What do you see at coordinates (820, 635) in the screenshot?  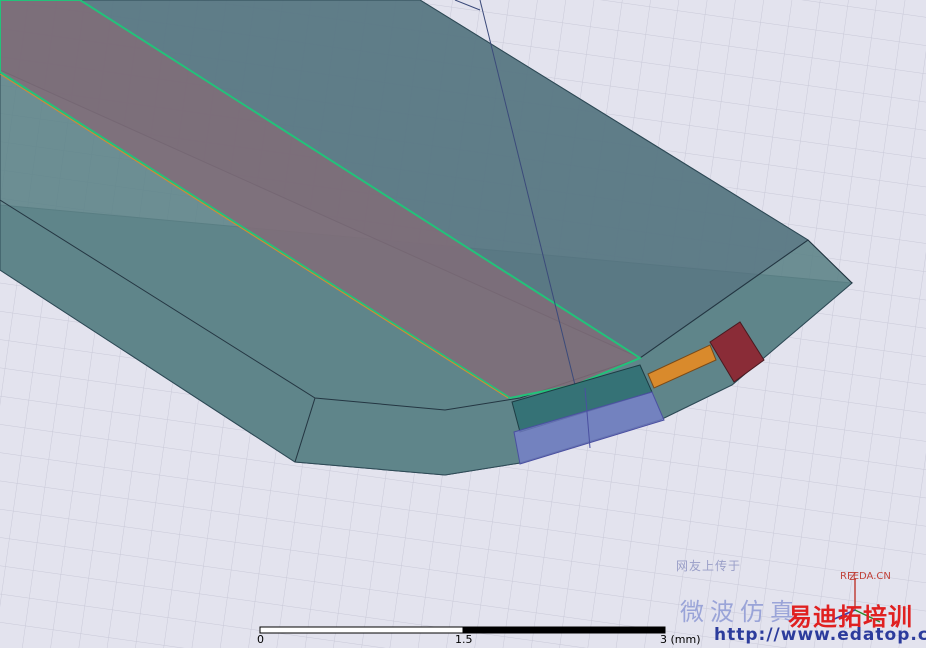 I see `watermark-url-text: http://www.edatop.com` at bounding box center [820, 635].